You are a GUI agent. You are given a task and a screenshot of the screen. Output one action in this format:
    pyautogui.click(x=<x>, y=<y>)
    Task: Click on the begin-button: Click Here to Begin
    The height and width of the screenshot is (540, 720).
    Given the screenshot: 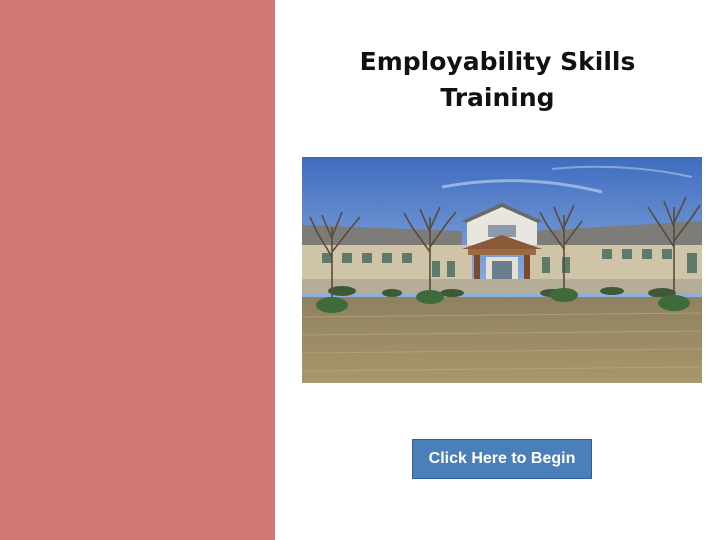 What is the action you would take?
    pyautogui.click(x=502, y=459)
    